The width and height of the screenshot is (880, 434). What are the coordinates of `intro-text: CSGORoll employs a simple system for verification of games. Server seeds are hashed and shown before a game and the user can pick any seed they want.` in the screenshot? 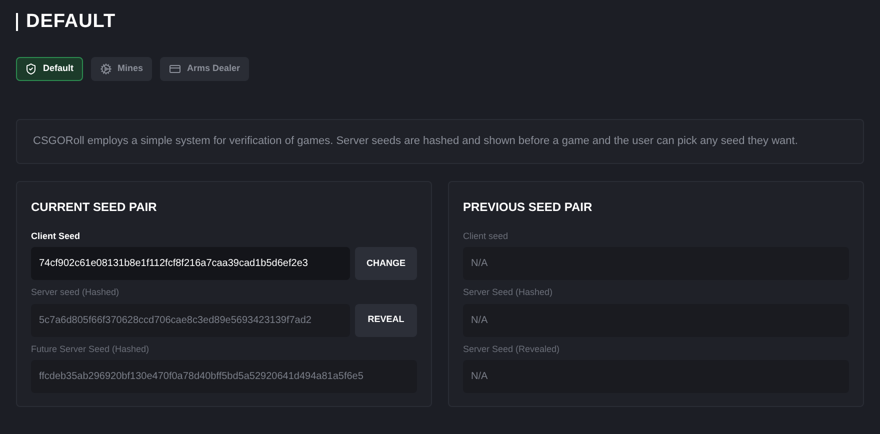 It's located at (415, 141).